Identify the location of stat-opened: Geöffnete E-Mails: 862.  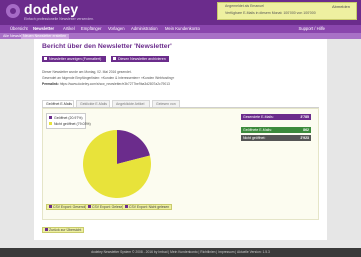
(276, 130).